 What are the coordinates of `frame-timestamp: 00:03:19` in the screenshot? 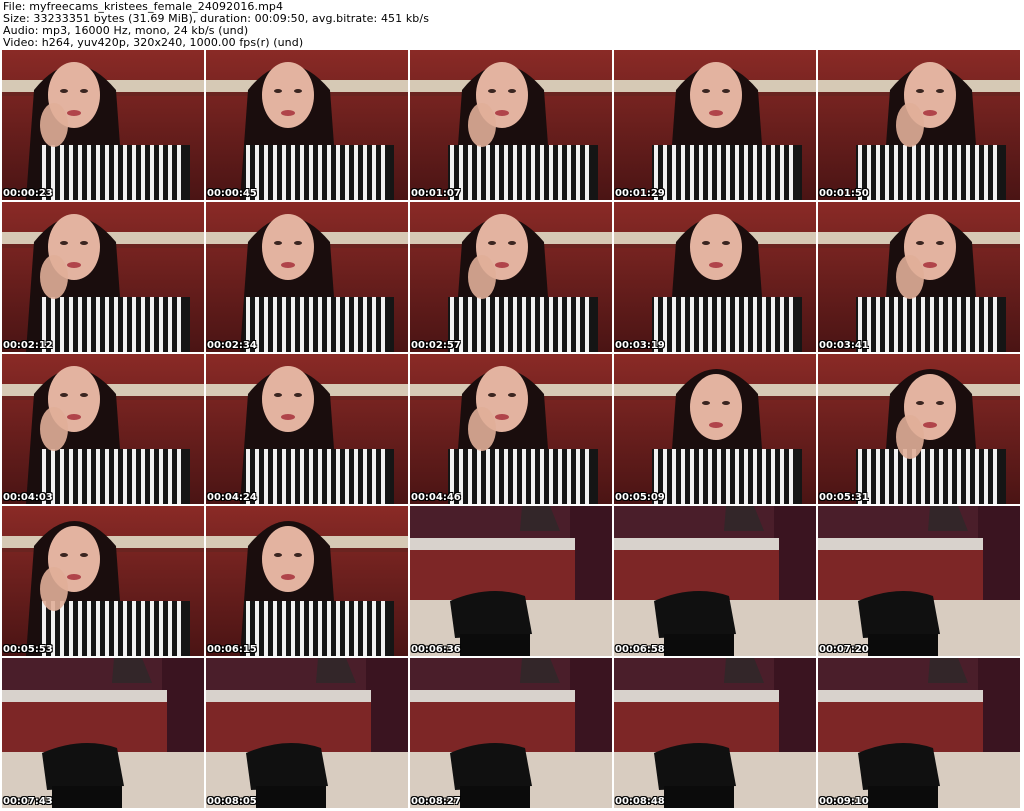 It's located at (640, 345).